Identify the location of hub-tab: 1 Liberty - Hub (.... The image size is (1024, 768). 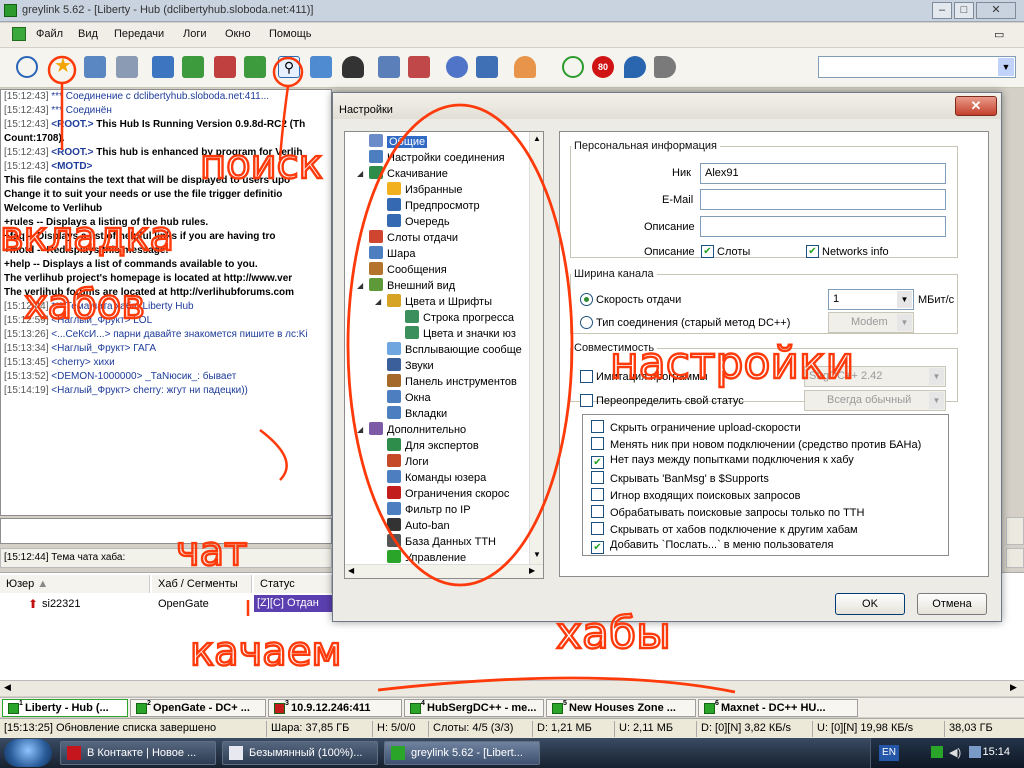
(65, 708).